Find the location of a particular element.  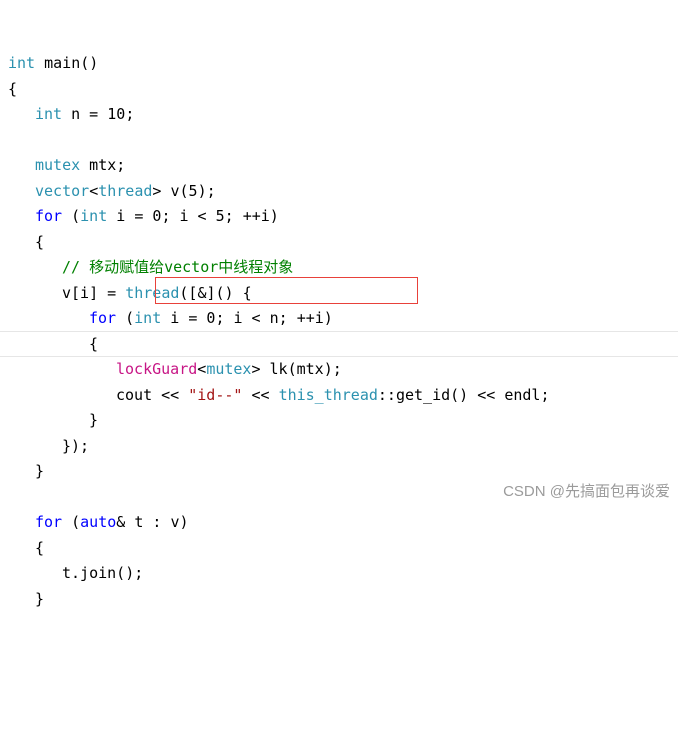

code-token: ; i < n; ++i) is located at coordinates (274, 318).